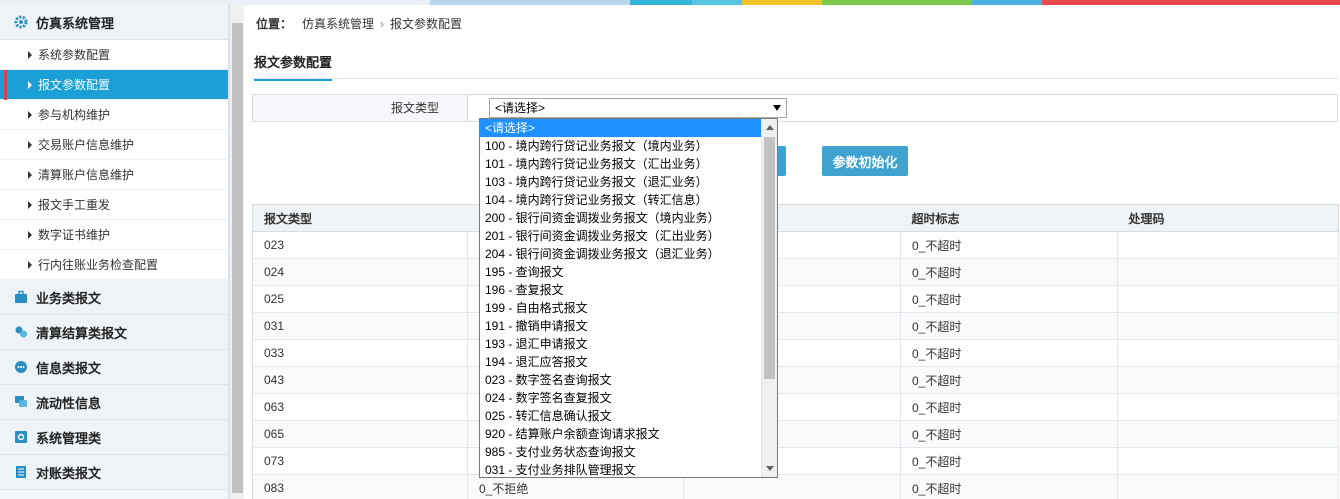 This screenshot has height=499, width=1340. Describe the element at coordinates (628, 146) in the screenshot. I see `dropdown-option: 100 - 境内跨行贷记业务报文（境内业务）` at that location.